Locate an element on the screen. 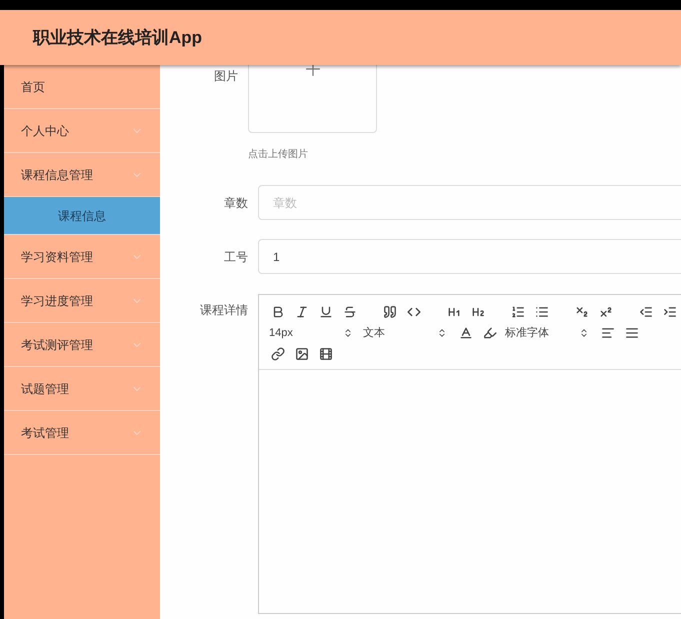 The image size is (681, 619). video-icon is located at coordinates (326, 354).